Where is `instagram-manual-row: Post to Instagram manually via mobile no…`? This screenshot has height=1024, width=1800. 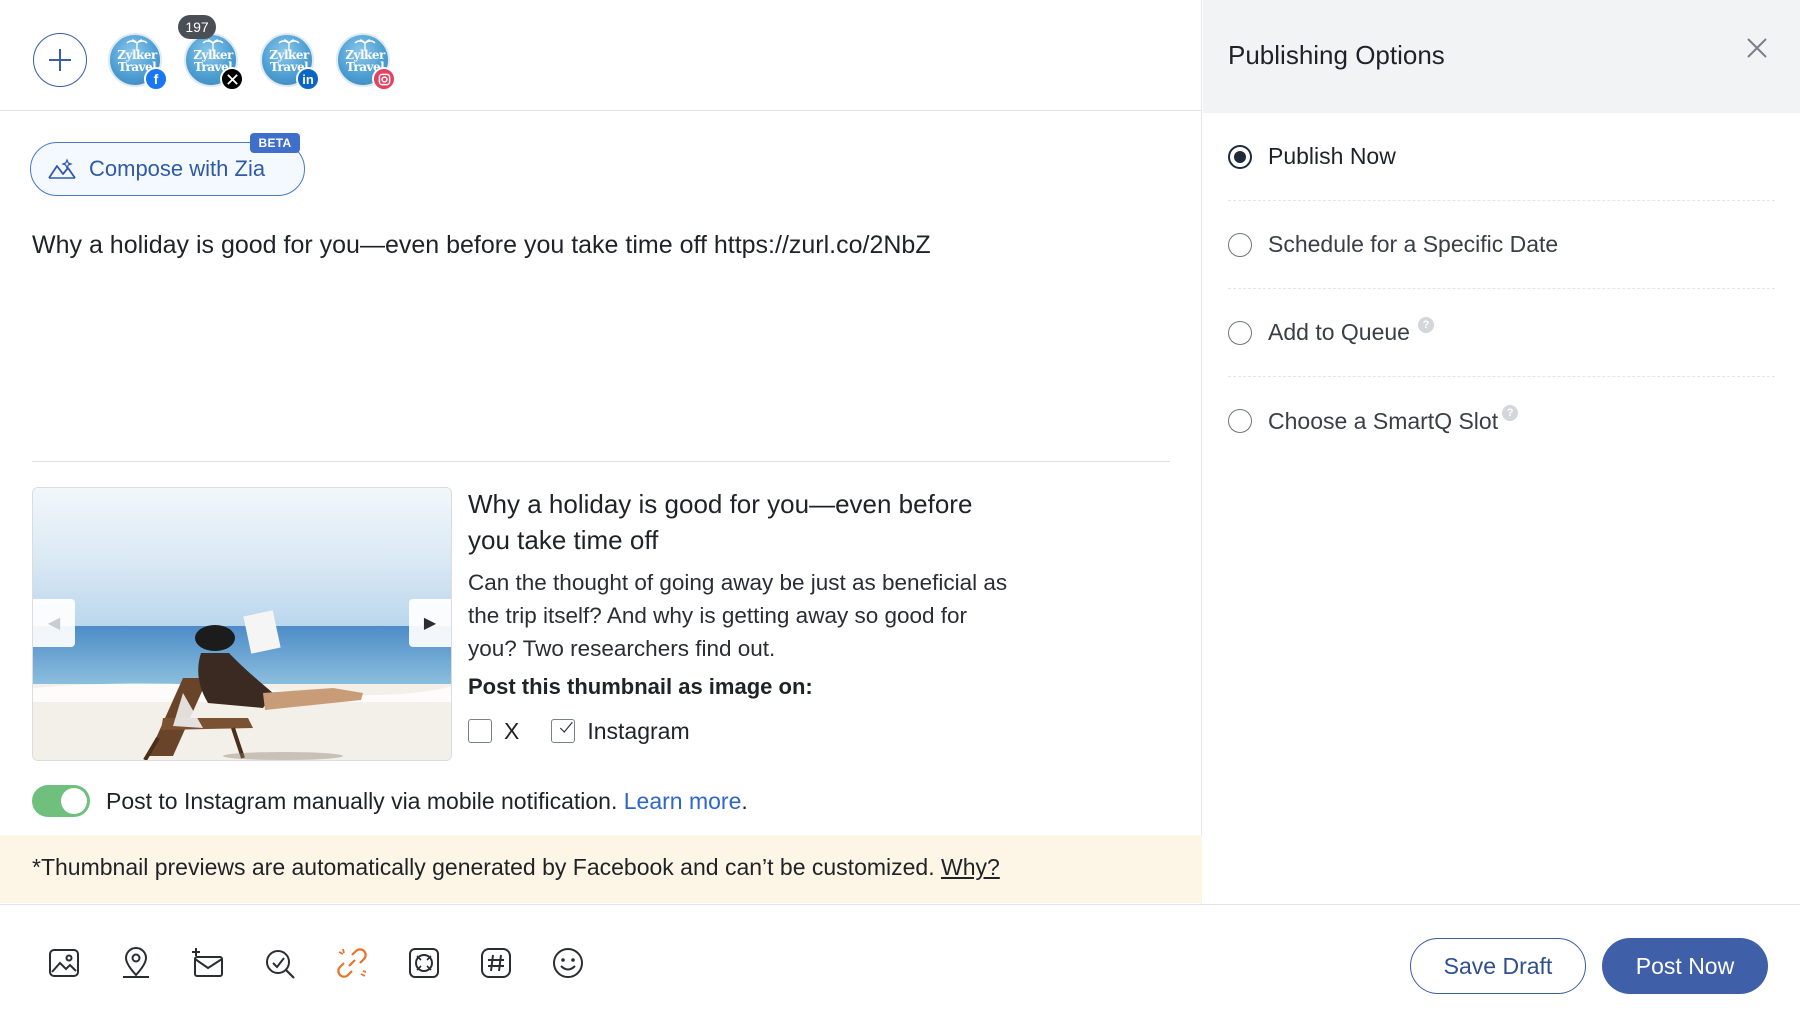 instagram-manual-row: Post to Instagram manually via mobile no… is located at coordinates (390, 801).